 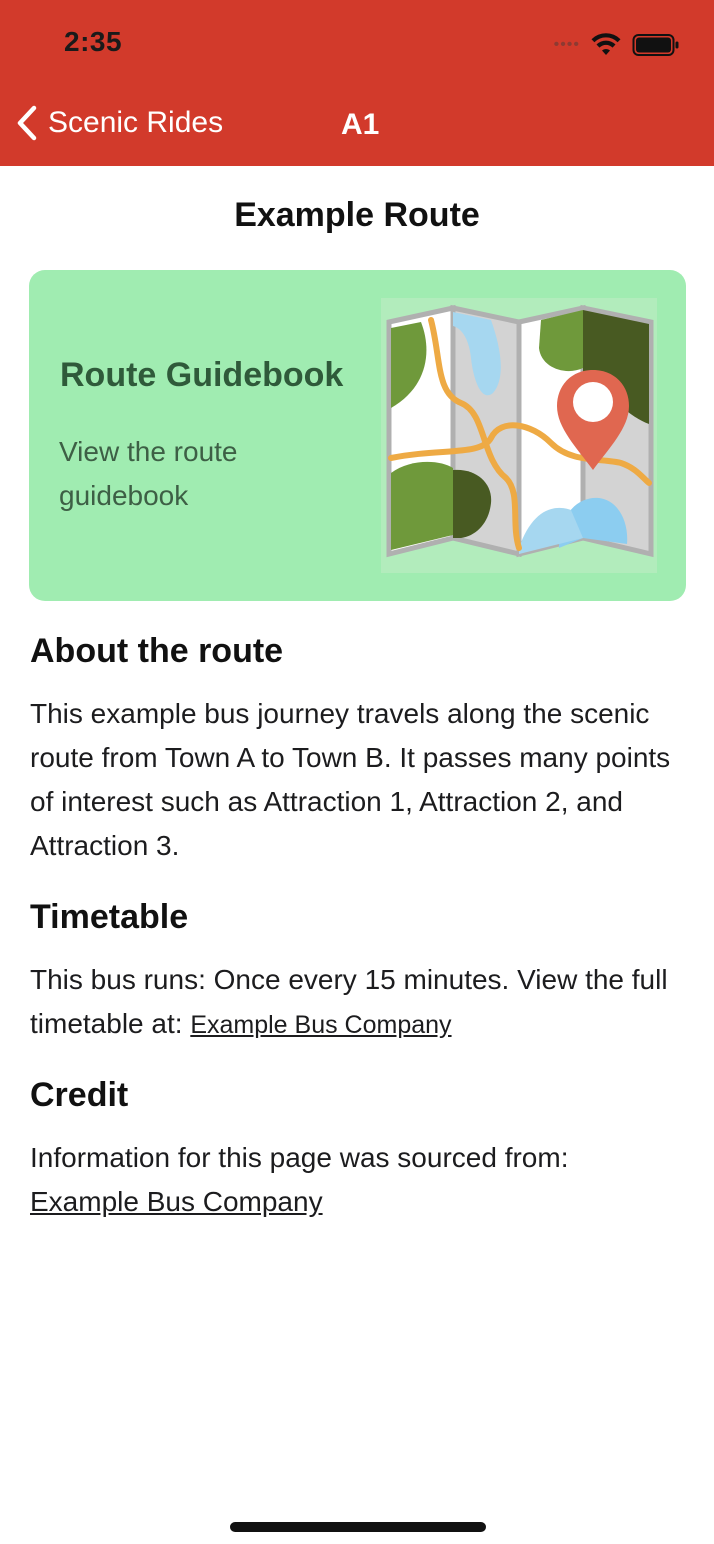 What do you see at coordinates (148, 473) in the screenshot?
I see `card-subtitle: View the route guidebook` at bounding box center [148, 473].